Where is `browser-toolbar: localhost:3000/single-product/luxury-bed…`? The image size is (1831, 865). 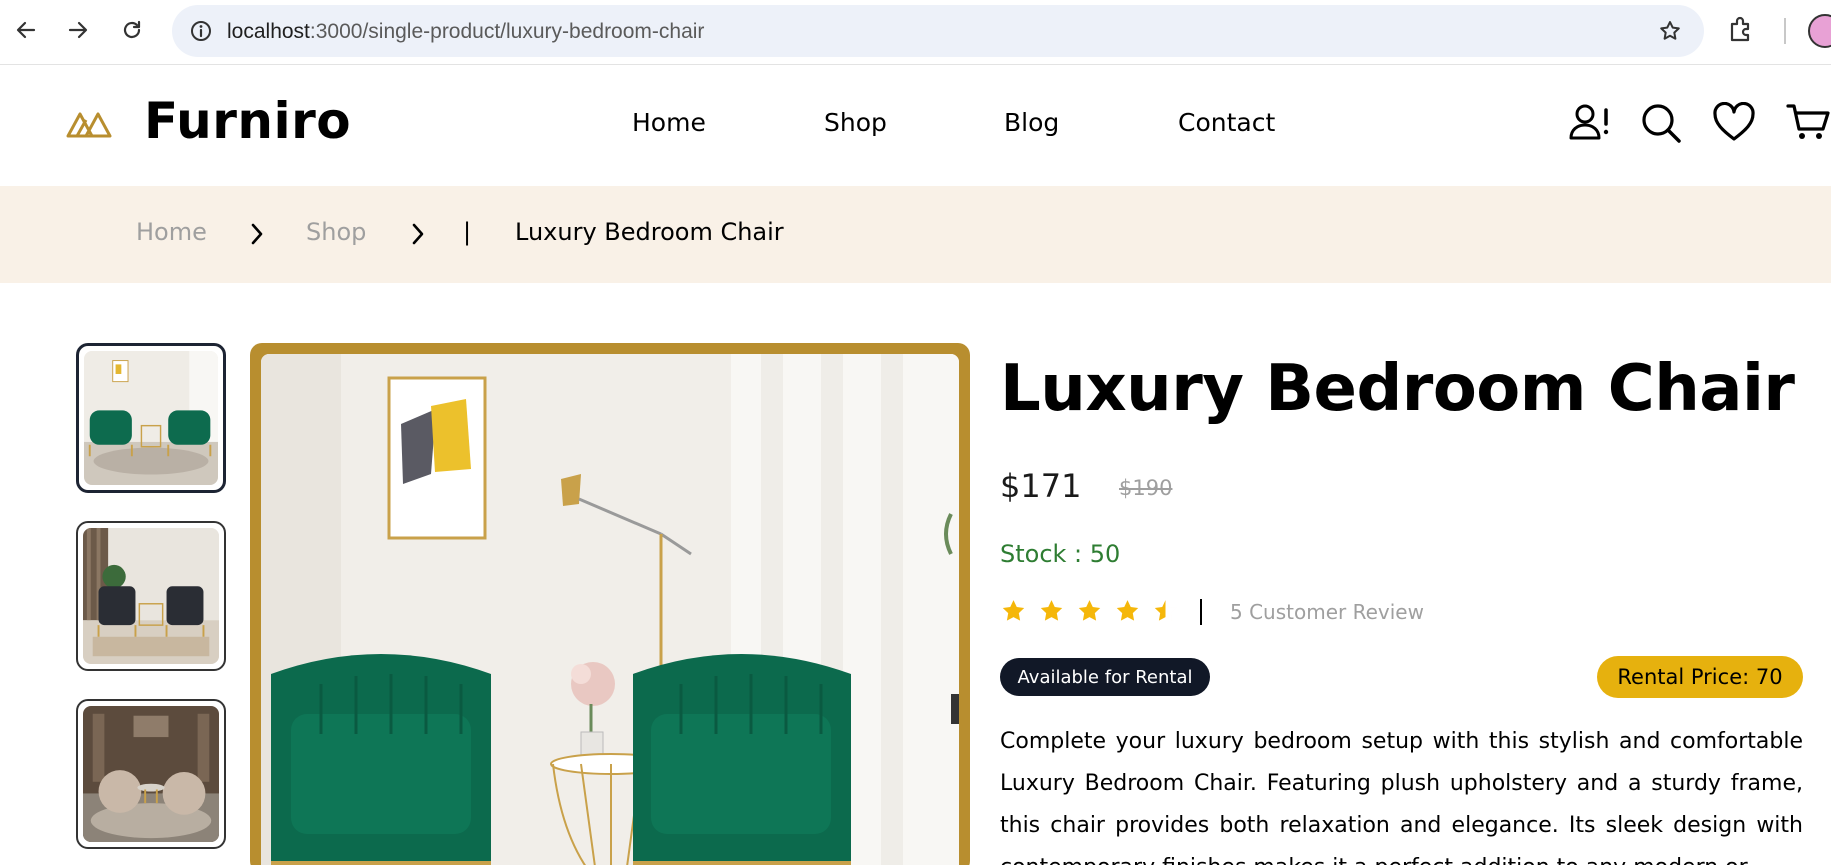
browser-toolbar: localhost:3000/single-product/luxury-bed… is located at coordinates (915, 32).